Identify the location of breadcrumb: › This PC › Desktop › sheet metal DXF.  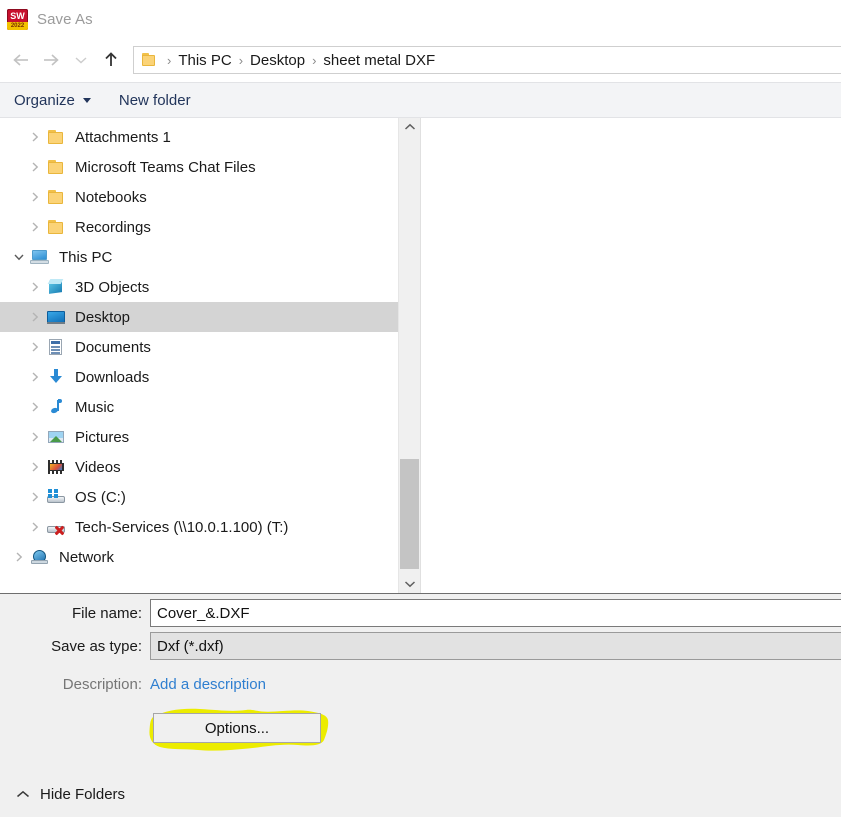
(487, 60).